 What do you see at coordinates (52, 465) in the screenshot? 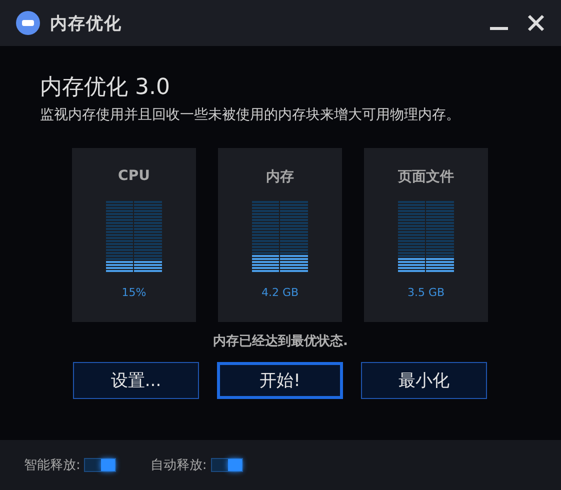
I see `toggle-label: 智能释放:` at bounding box center [52, 465].